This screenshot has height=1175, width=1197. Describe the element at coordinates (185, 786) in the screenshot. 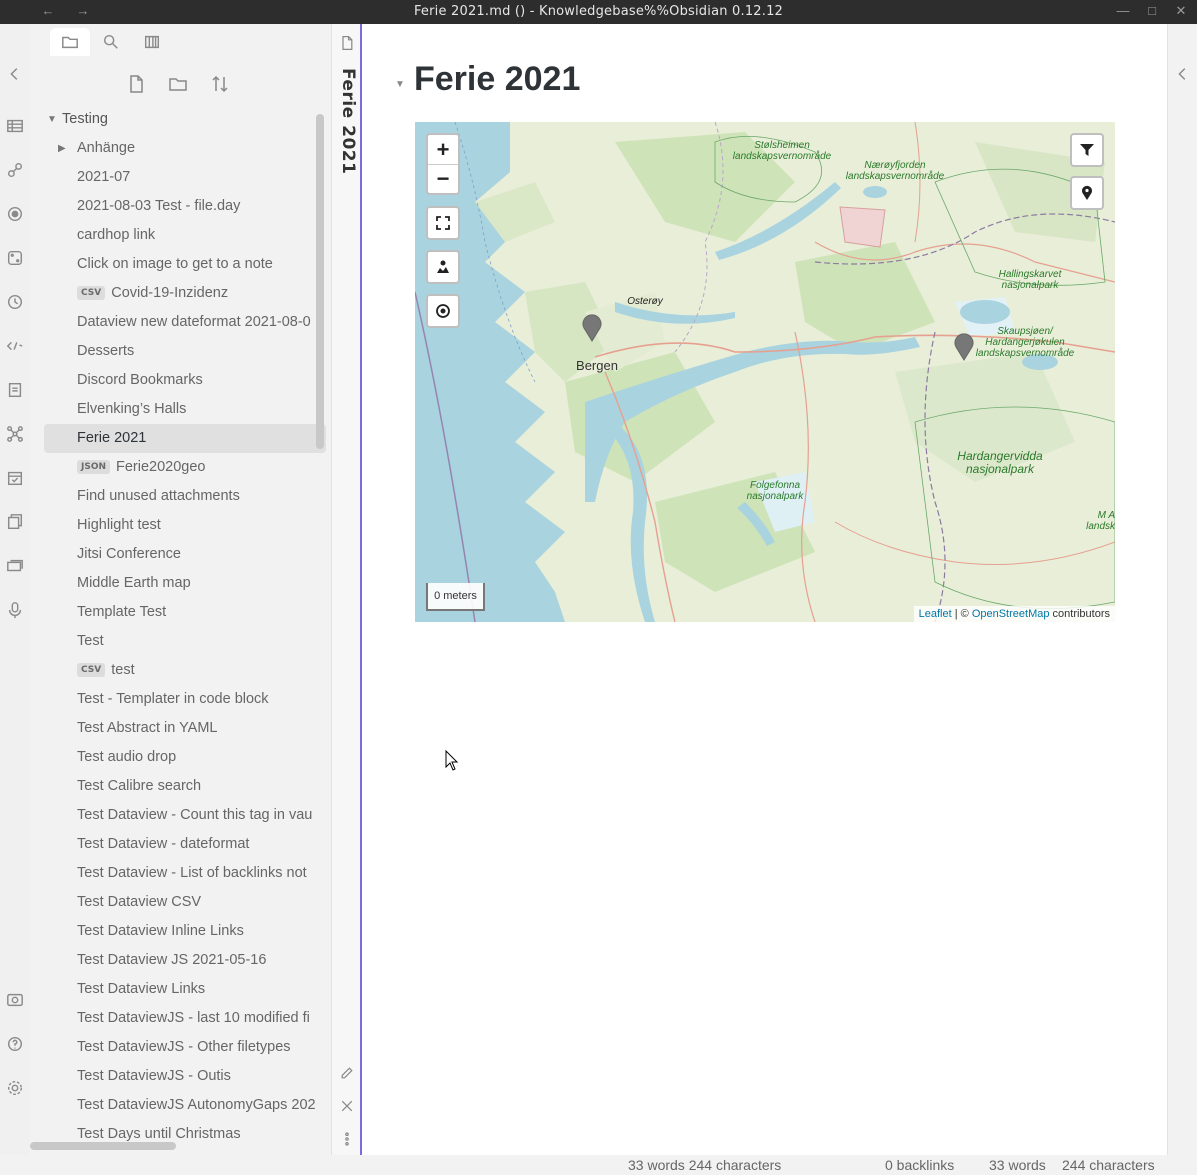

I see `file-item: Test Calibre search` at that location.